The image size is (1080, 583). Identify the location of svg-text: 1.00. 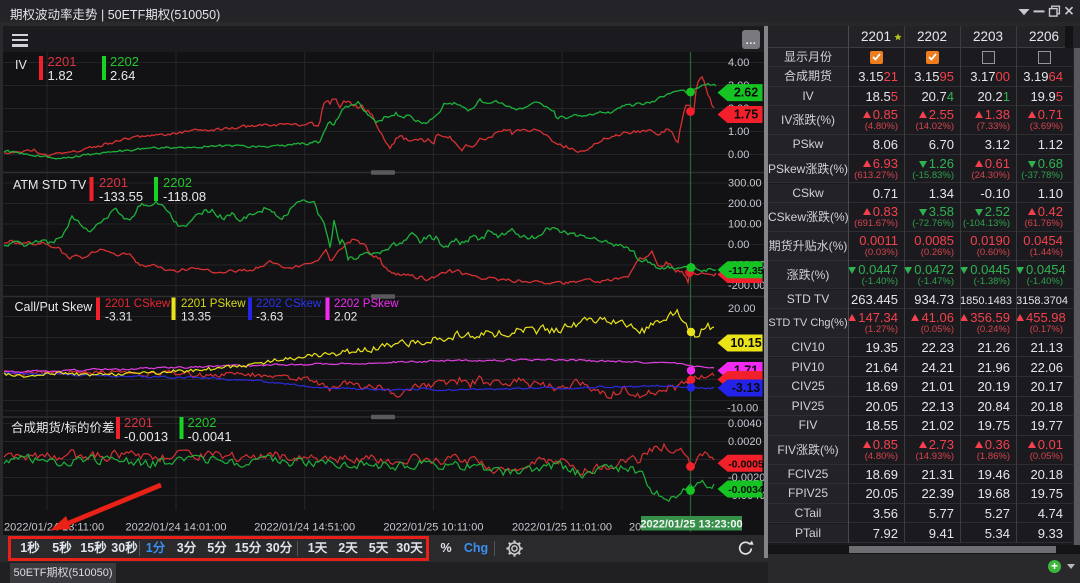
(738, 132).